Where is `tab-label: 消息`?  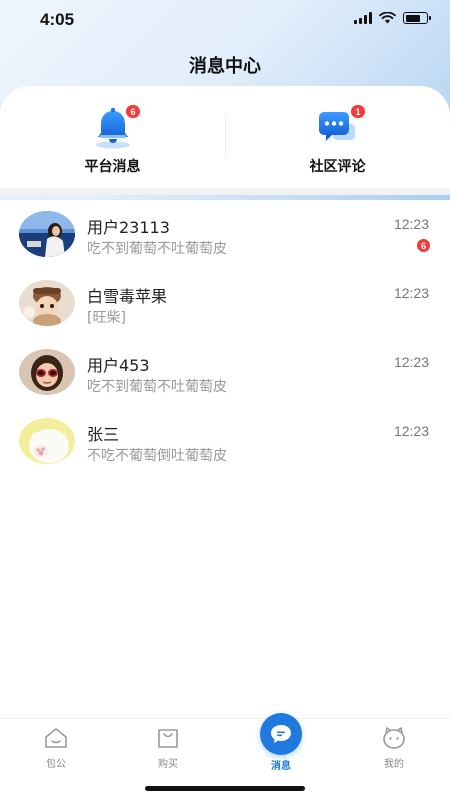 tab-label: 消息 is located at coordinates (281, 766).